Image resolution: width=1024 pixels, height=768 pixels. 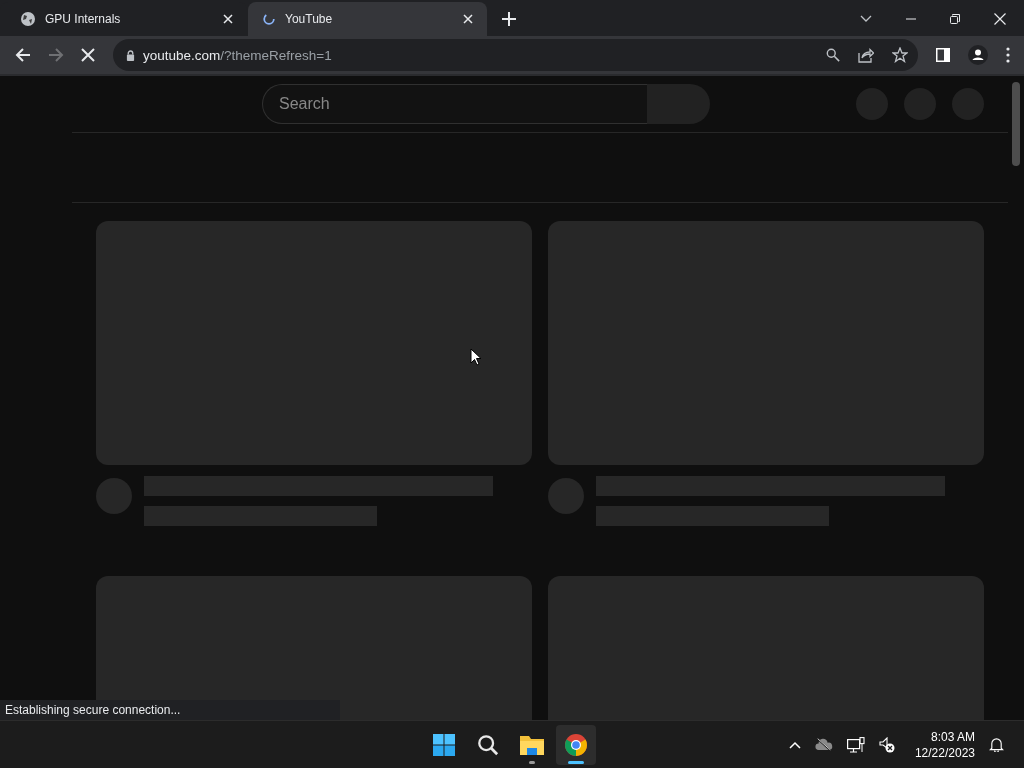 I want to click on speaker-muted-icon, so click(x=886, y=744).